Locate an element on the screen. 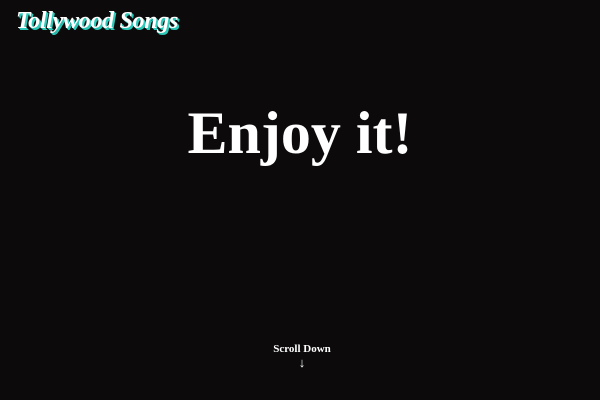  scroll-down-button: Scroll Down ↓ is located at coordinates (300, 356).